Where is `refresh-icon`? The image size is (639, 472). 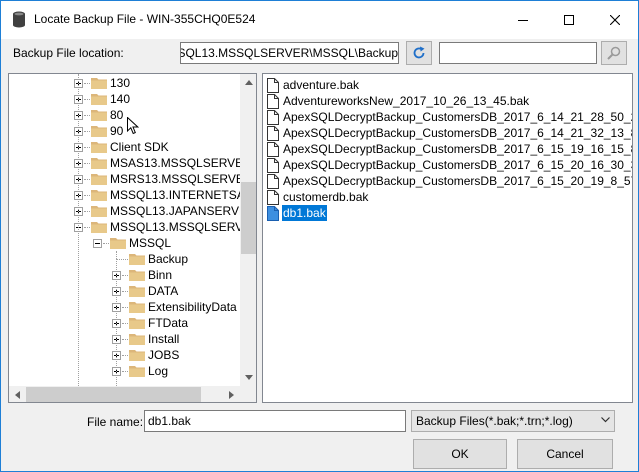 refresh-icon is located at coordinates (419, 52).